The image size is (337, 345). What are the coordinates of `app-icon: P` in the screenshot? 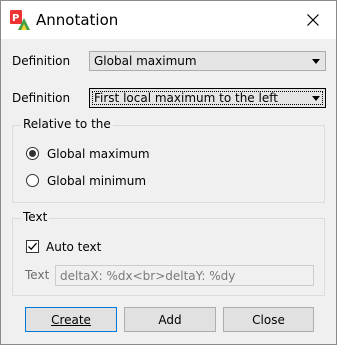 It's located at (20, 20).